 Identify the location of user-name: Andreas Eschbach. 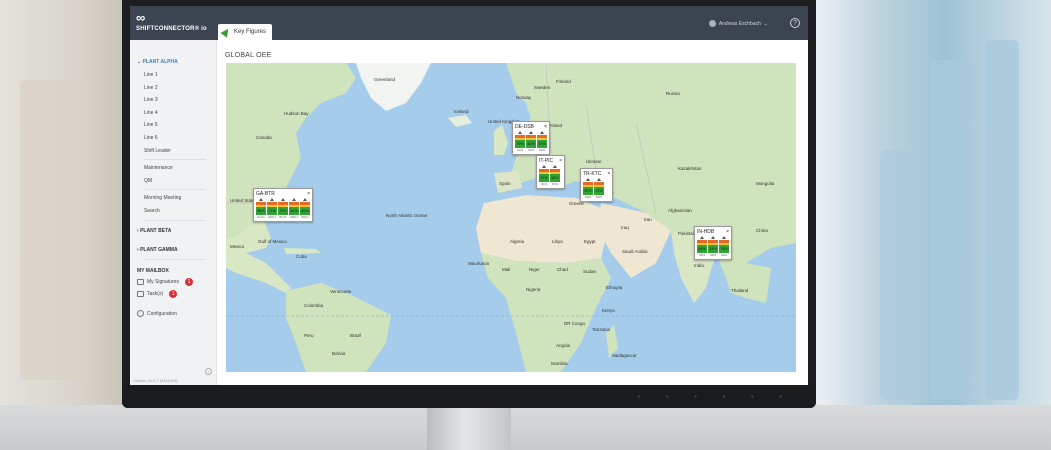
(739, 23).